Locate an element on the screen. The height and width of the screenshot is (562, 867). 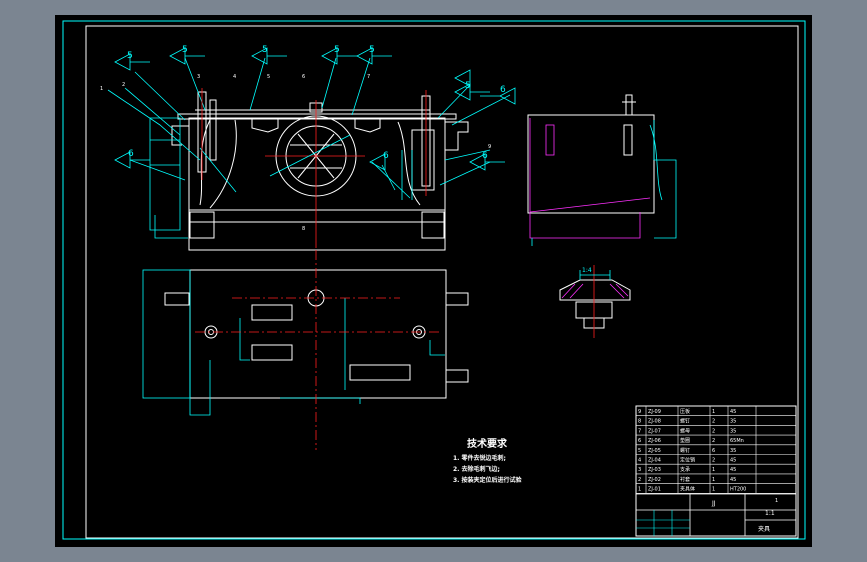
bom-cell-code: ZJ-08 is located at coordinates (654, 422).